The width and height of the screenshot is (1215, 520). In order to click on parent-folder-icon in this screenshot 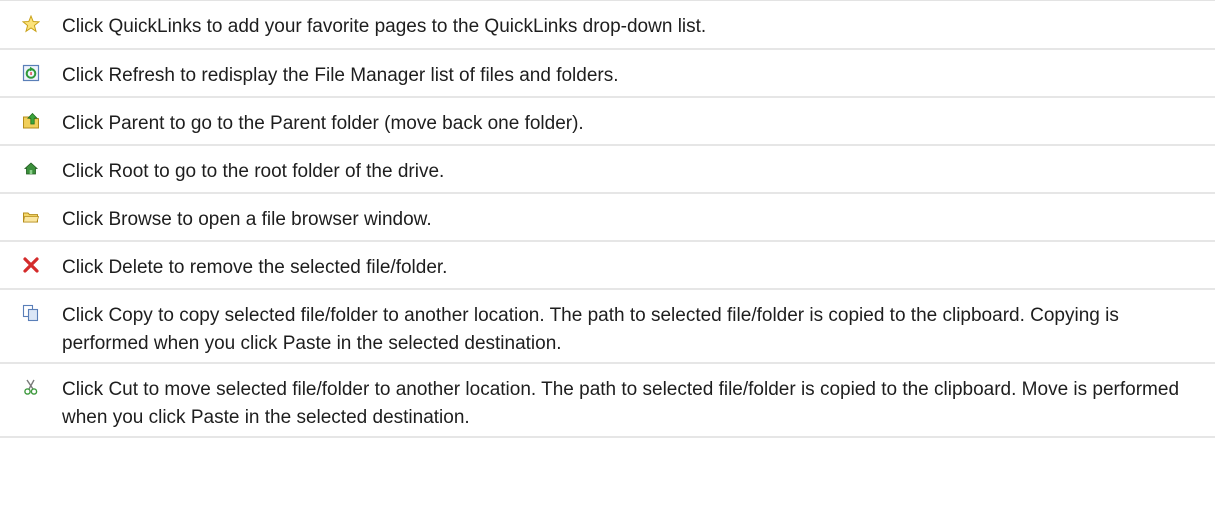, I will do `click(42, 121)`.